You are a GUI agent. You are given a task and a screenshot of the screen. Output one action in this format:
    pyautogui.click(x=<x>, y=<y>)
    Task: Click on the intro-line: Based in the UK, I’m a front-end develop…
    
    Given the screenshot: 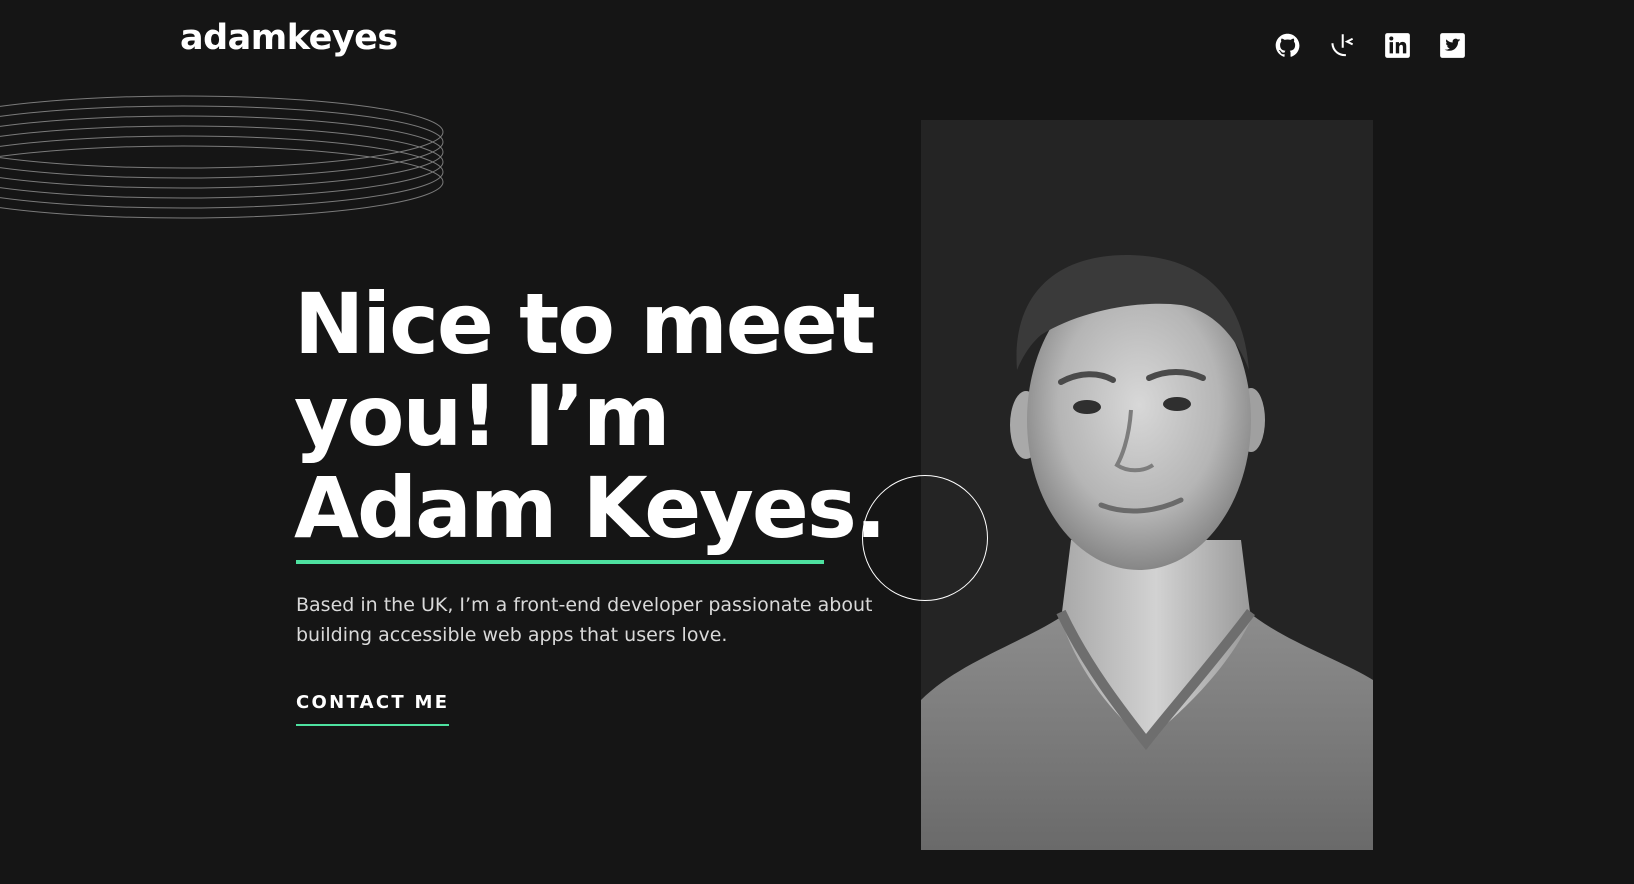 What is the action you would take?
    pyautogui.click(x=584, y=605)
    